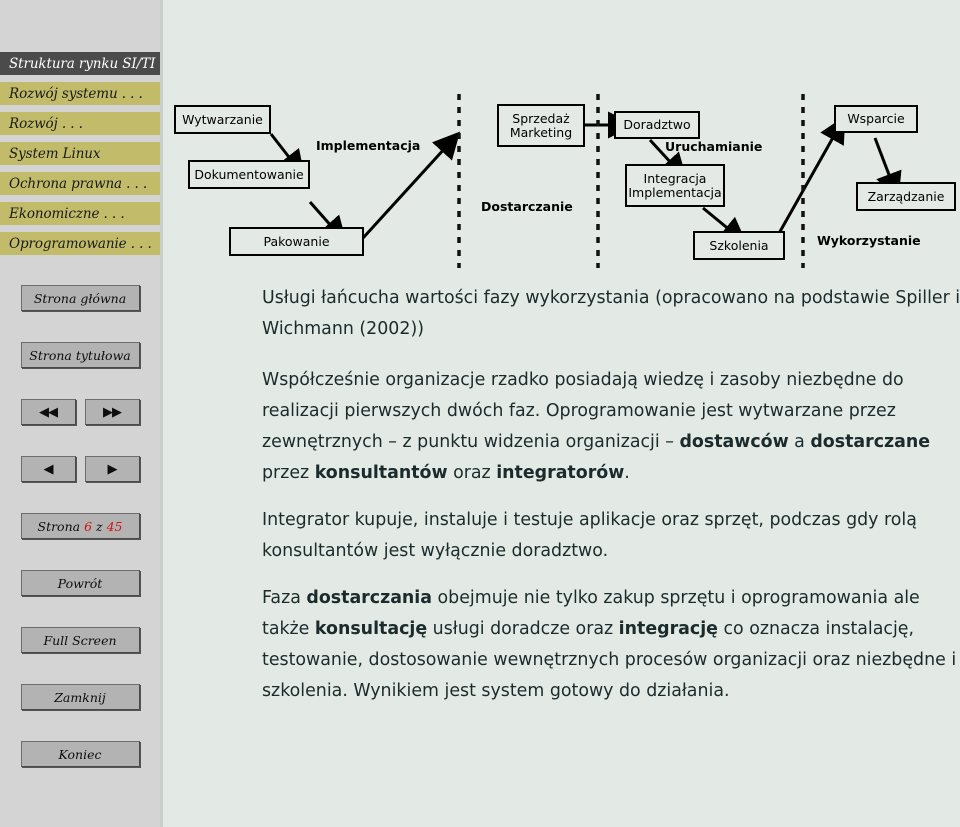 Image resolution: width=960 pixels, height=827 pixels. What do you see at coordinates (368, 145) in the screenshot?
I see `diagram-phase-label-implementacja: Implementacja` at bounding box center [368, 145].